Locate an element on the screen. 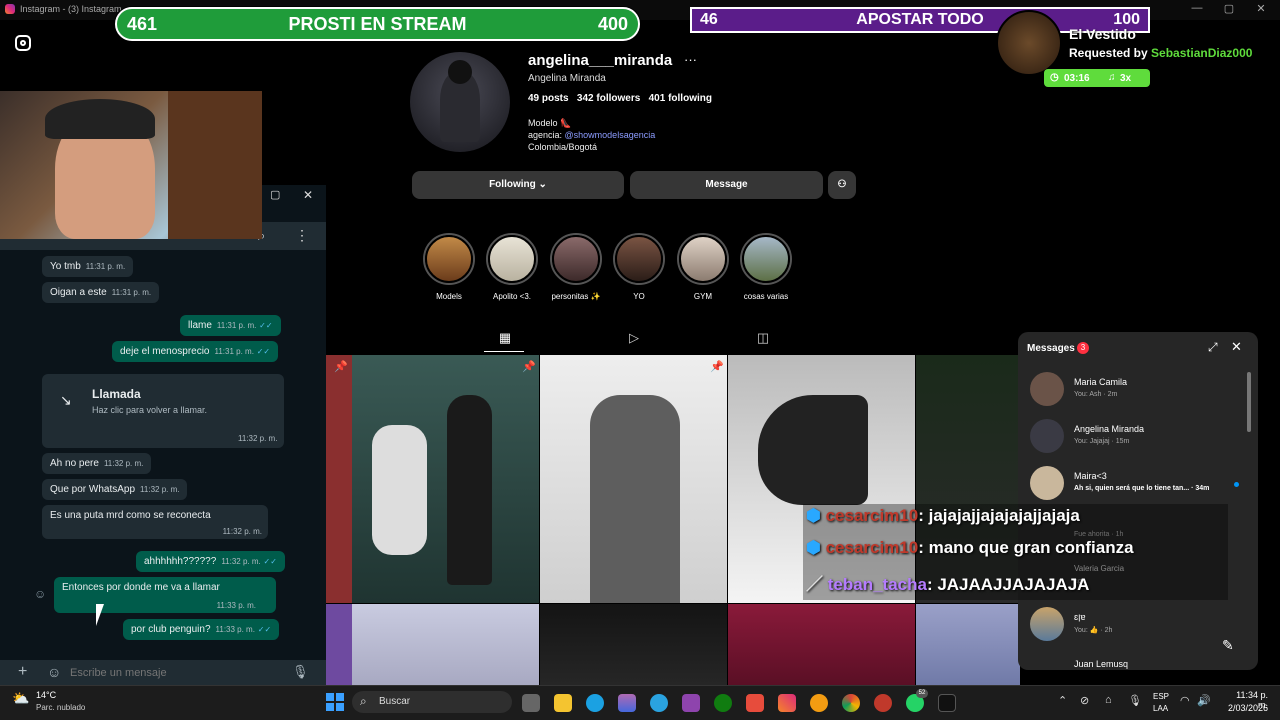 The image size is (1280, 720). language-1: ESP is located at coordinates (1161, 696).